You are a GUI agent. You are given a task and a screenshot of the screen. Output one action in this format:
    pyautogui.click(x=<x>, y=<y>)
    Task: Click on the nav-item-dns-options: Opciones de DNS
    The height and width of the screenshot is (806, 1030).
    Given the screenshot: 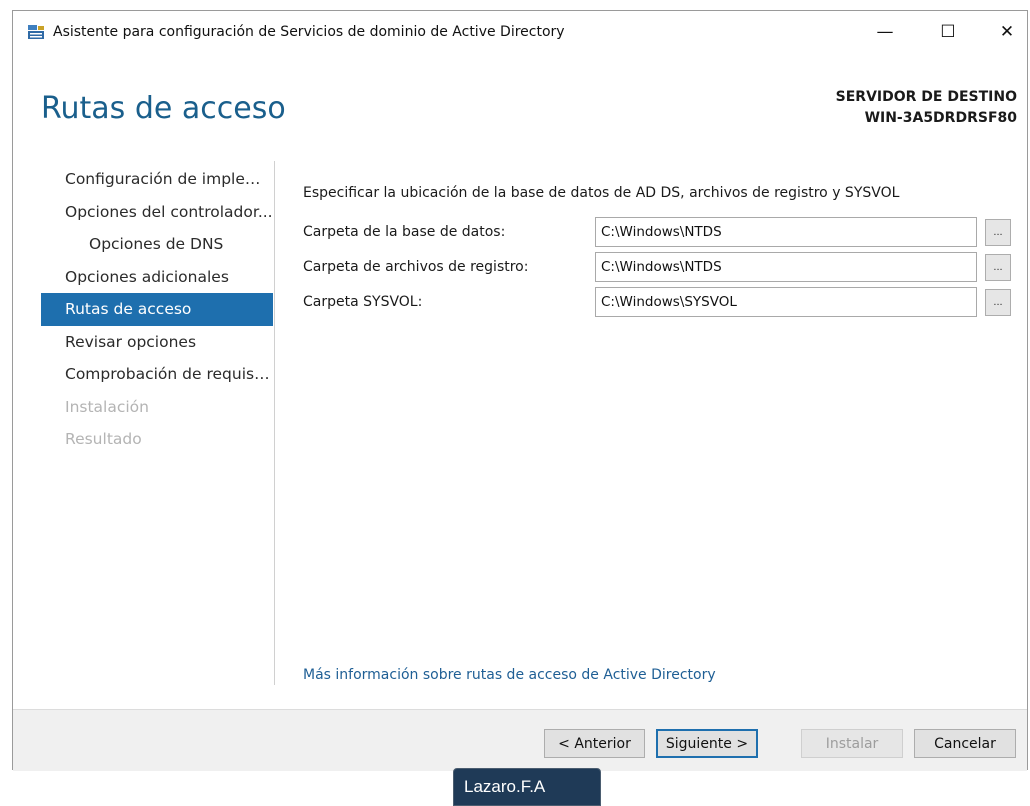 What is the action you would take?
    pyautogui.click(x=157, y=244)
    